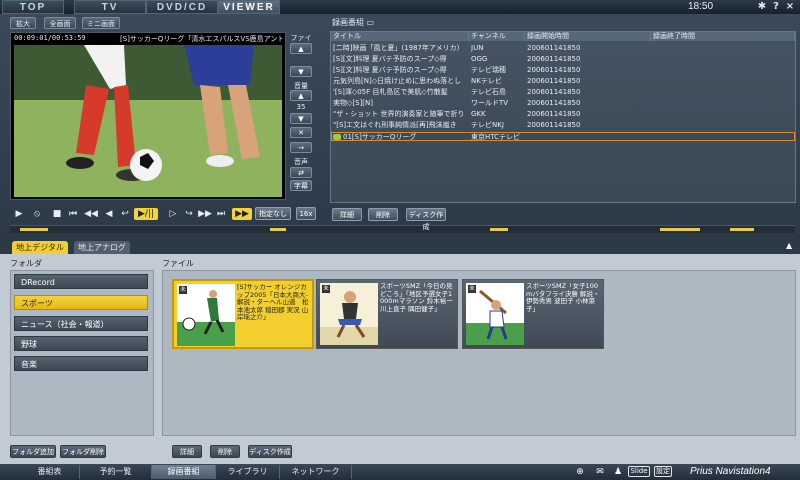  I want to click on rewind-icon: ◀◀, so click(91, 214).